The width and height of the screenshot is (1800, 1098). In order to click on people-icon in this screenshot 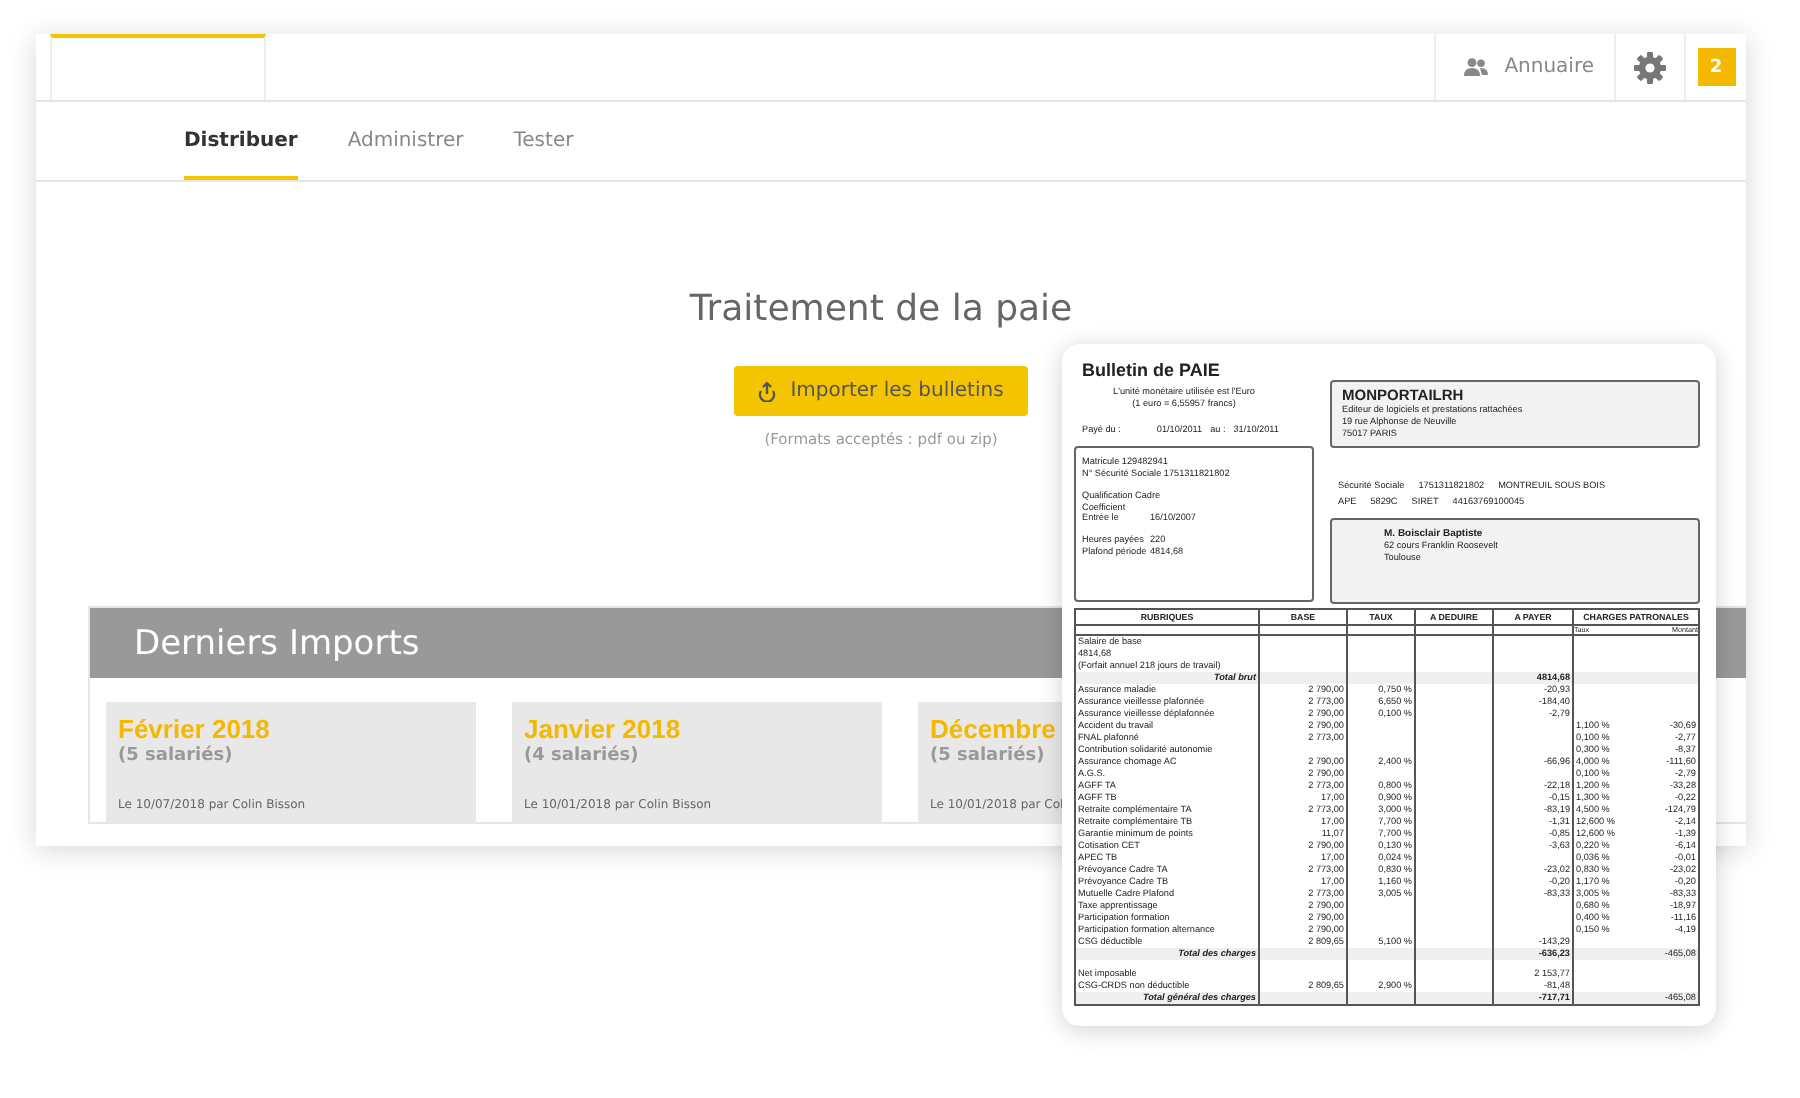, I will do `click(1476, 67)`.